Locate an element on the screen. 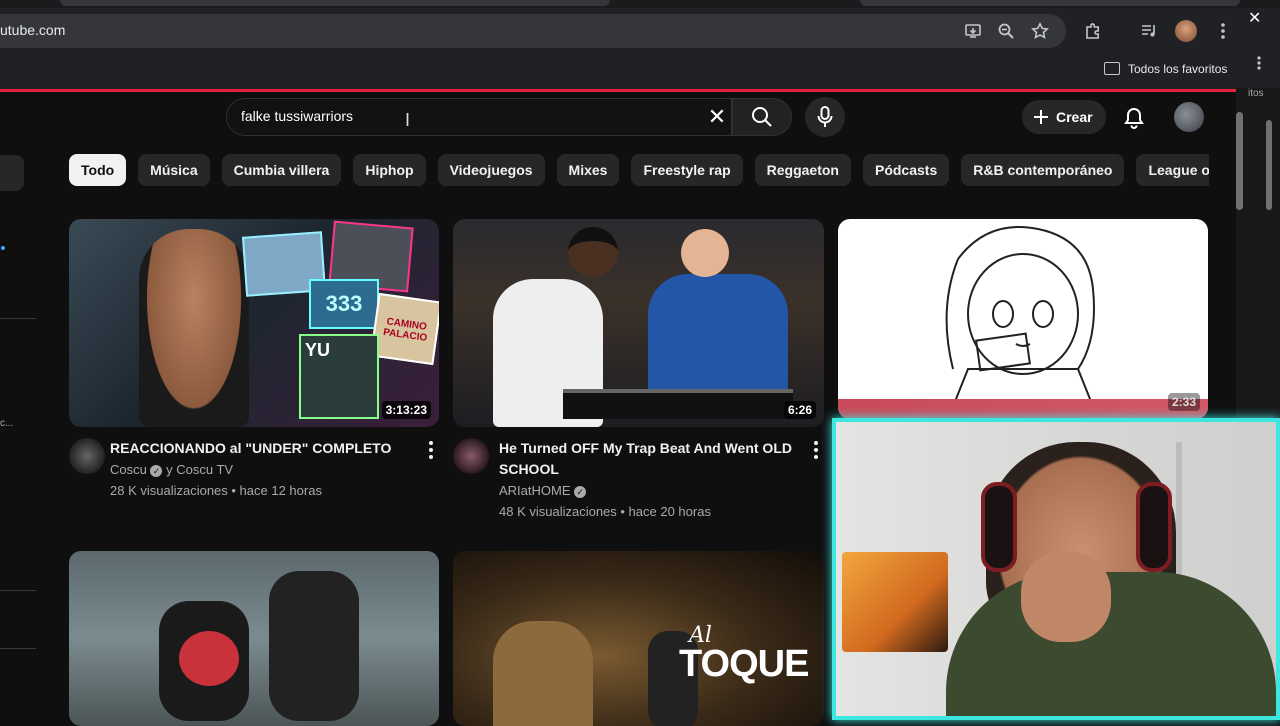  accent-line is located at coordinates (618, 90).